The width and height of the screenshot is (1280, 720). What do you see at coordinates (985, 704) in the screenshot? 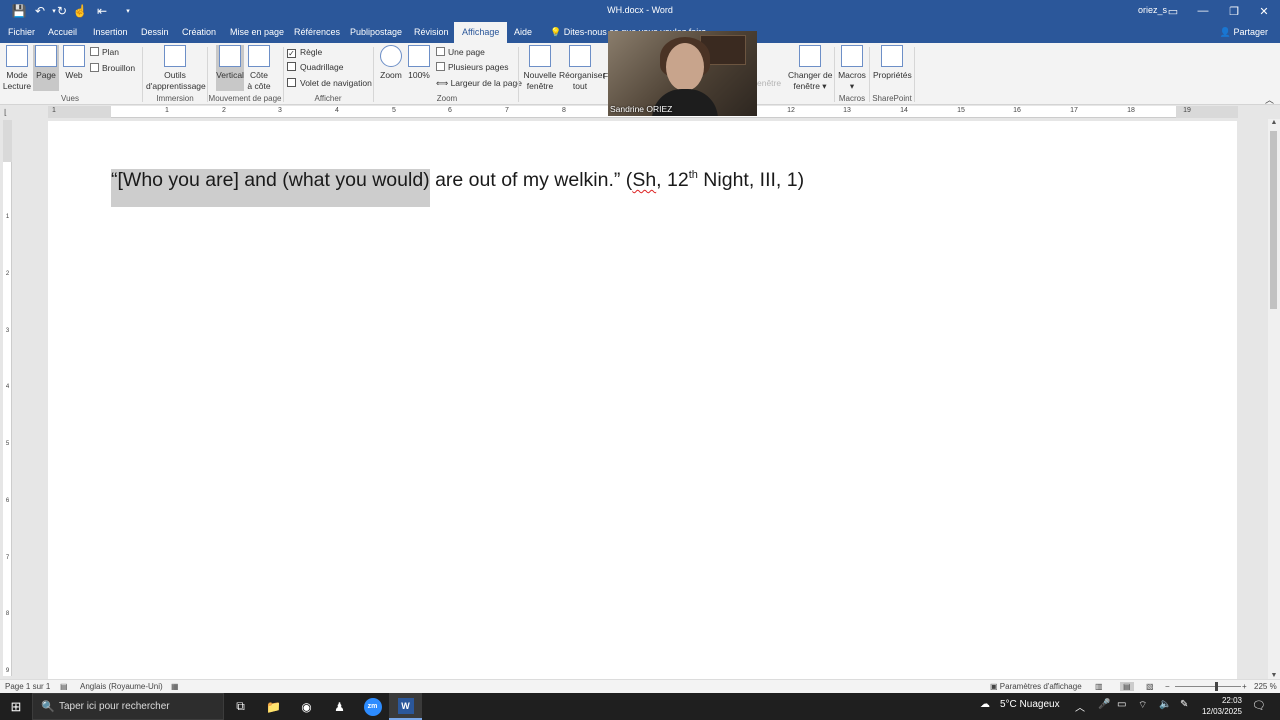
I see `weather-icon: ☁` at bounding box center [985, 704].